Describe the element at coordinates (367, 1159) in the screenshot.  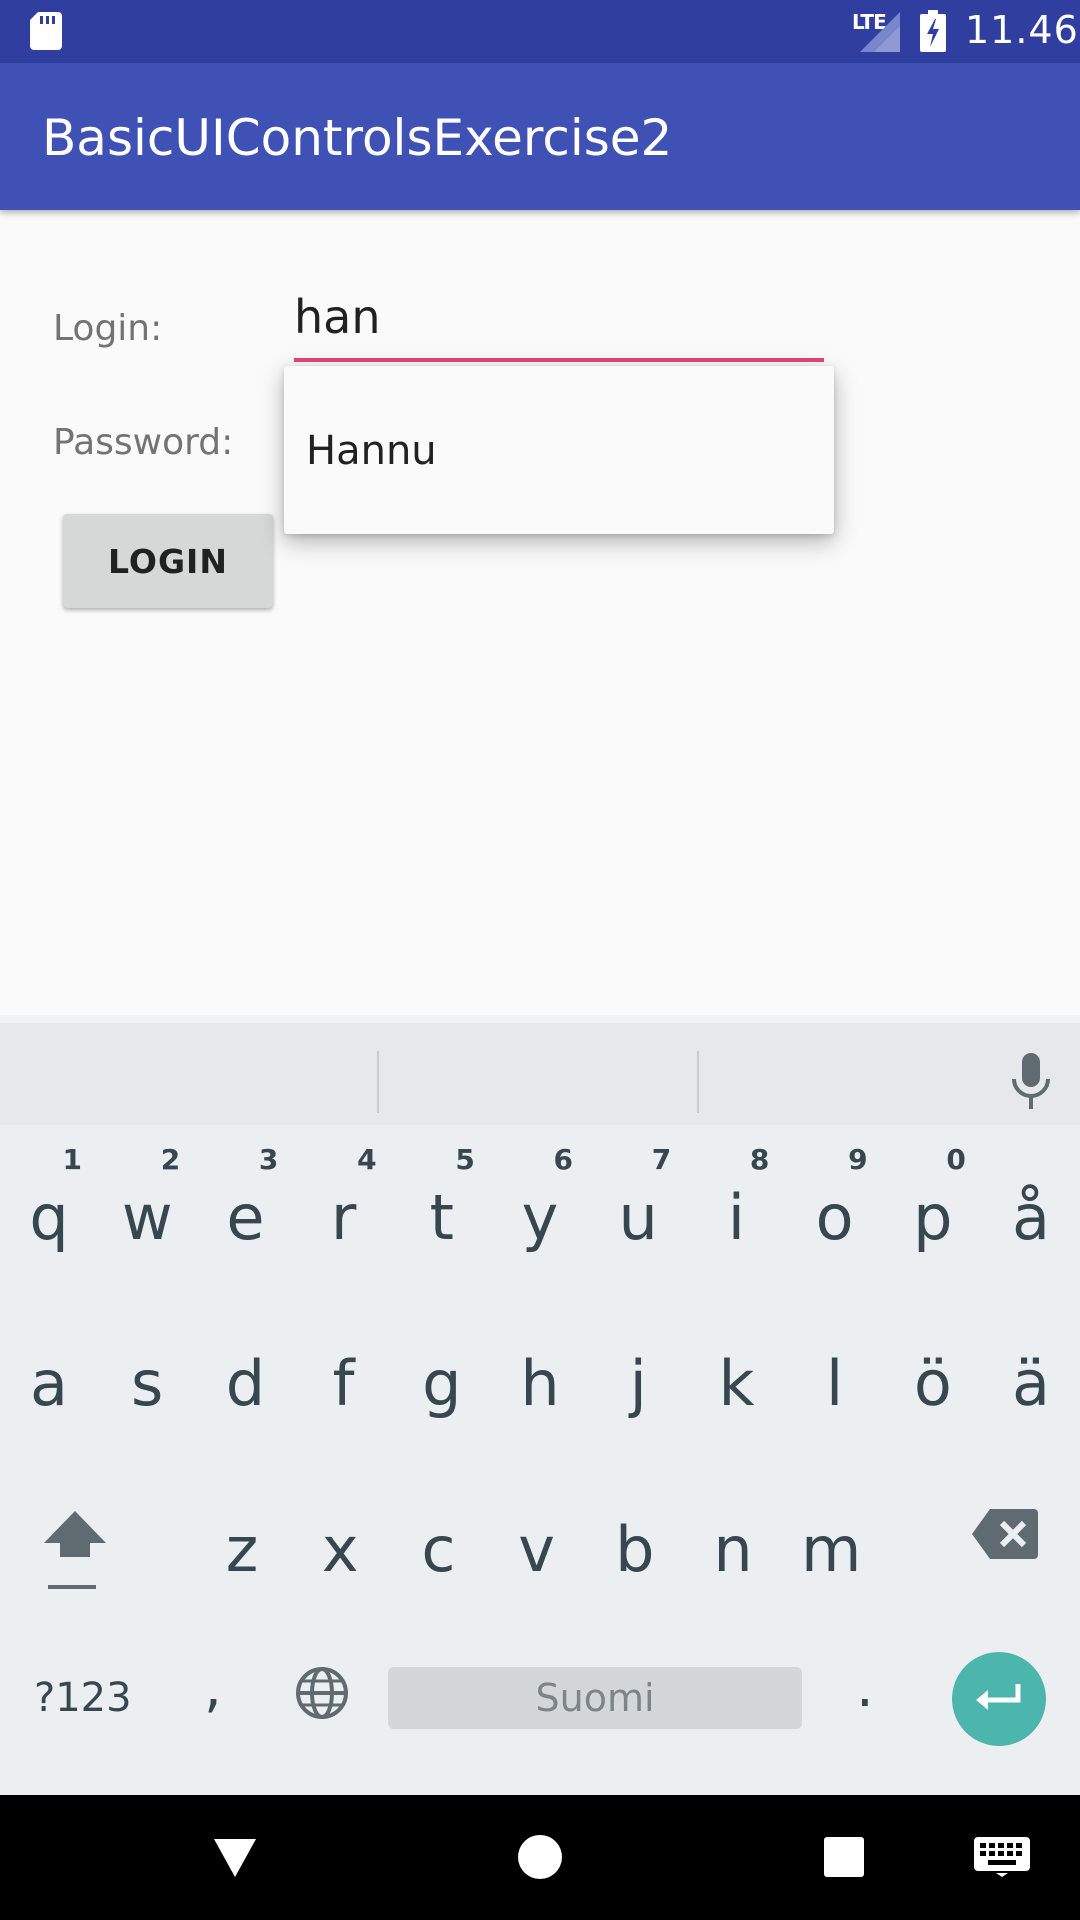
I see `key-hint: 4` at that location.